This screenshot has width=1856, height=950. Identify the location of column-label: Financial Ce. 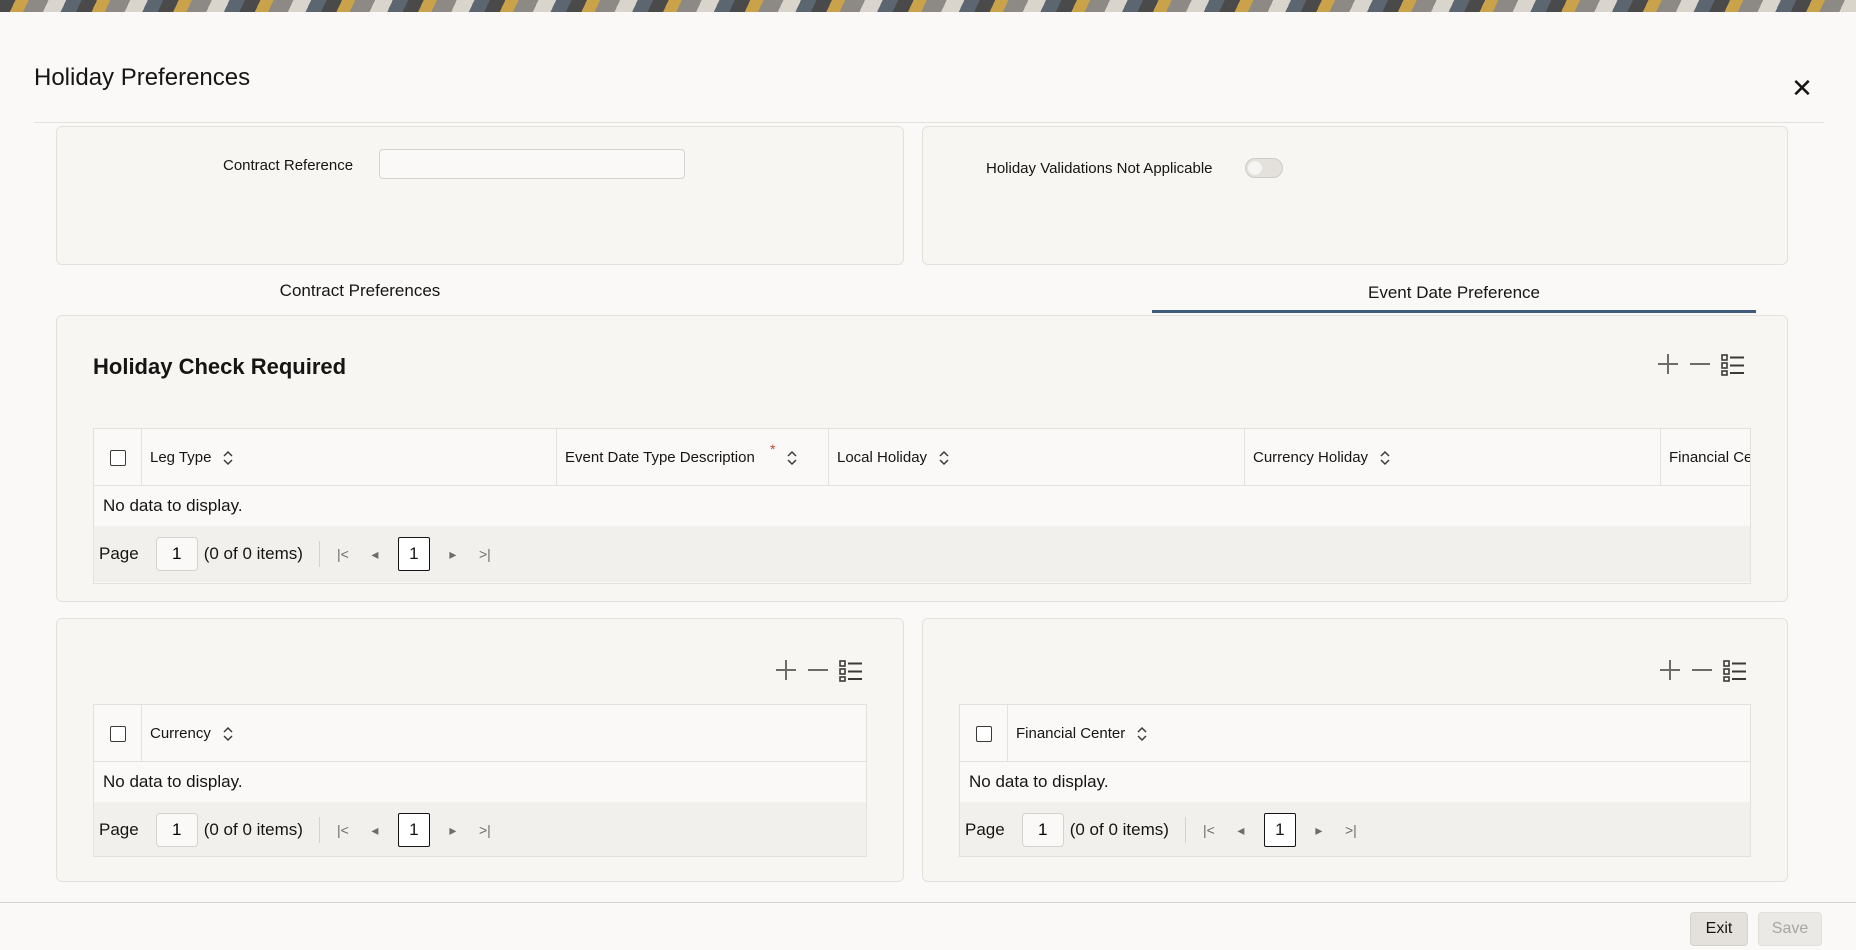
(1710, 457).